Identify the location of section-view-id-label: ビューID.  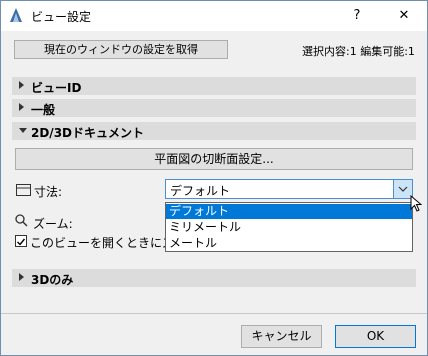
(56, 88).